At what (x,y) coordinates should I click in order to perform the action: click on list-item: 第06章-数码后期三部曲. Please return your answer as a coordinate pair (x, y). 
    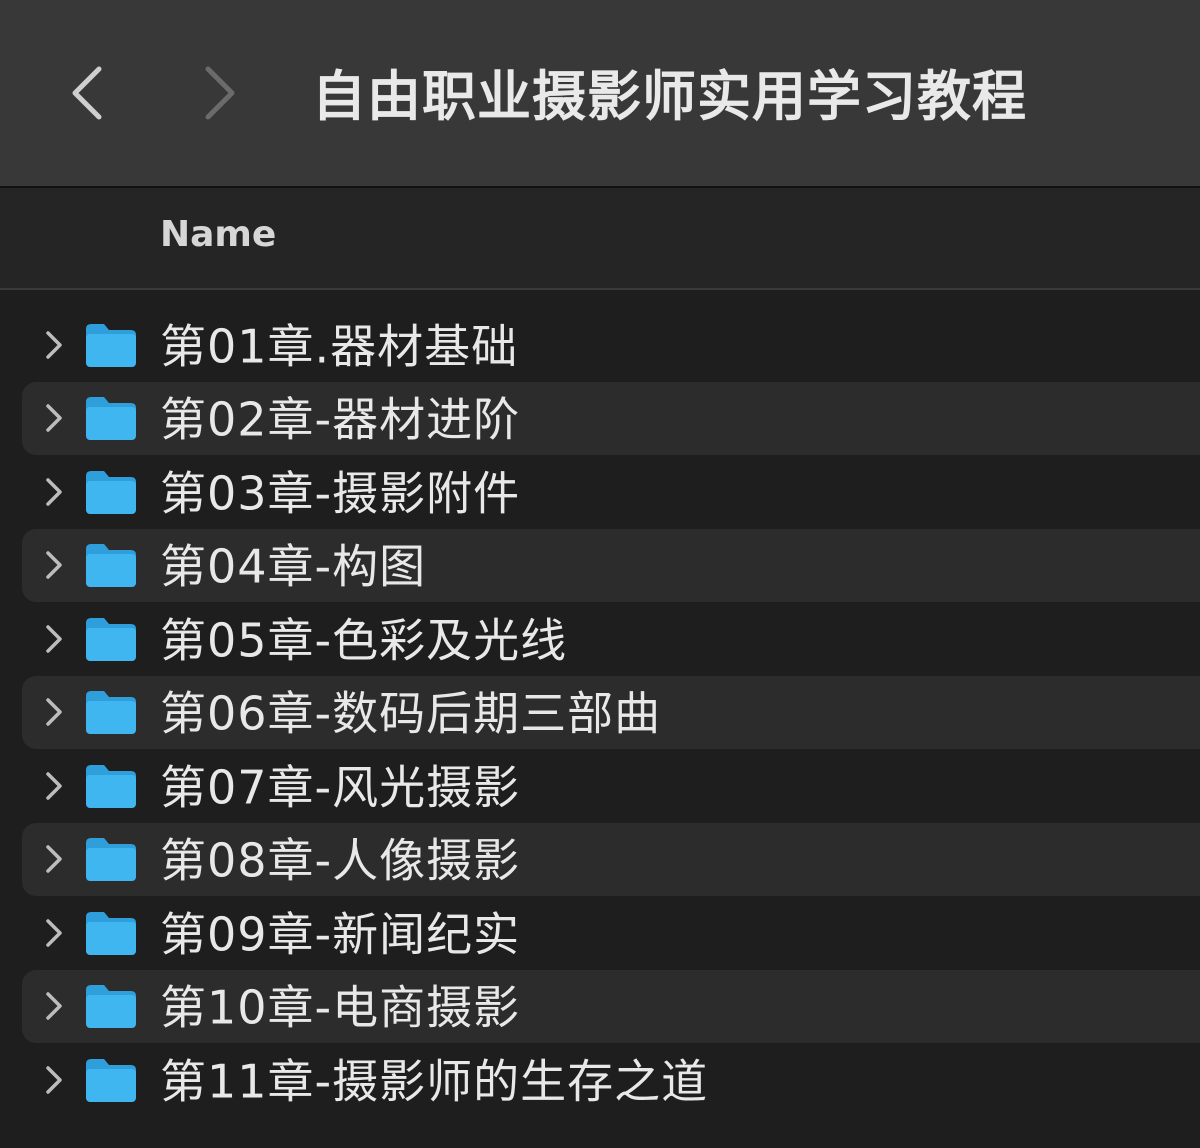
    Looking at the image, I should click on (611, 712).